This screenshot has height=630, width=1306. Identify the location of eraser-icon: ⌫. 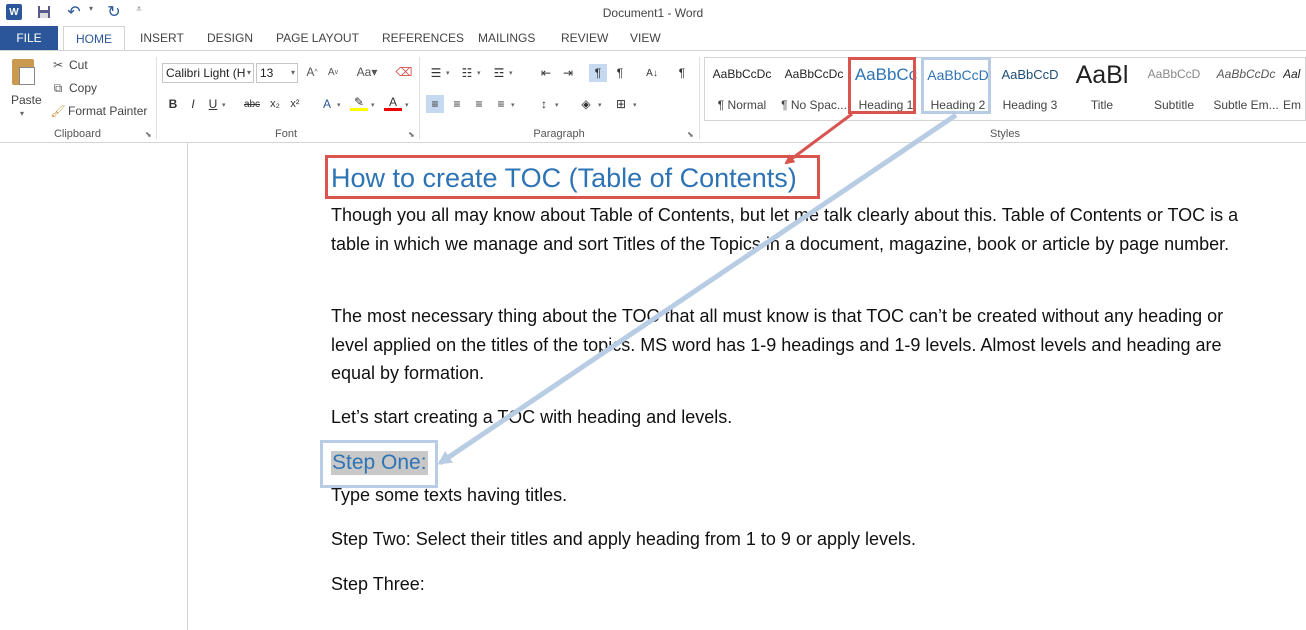
(404, 72).